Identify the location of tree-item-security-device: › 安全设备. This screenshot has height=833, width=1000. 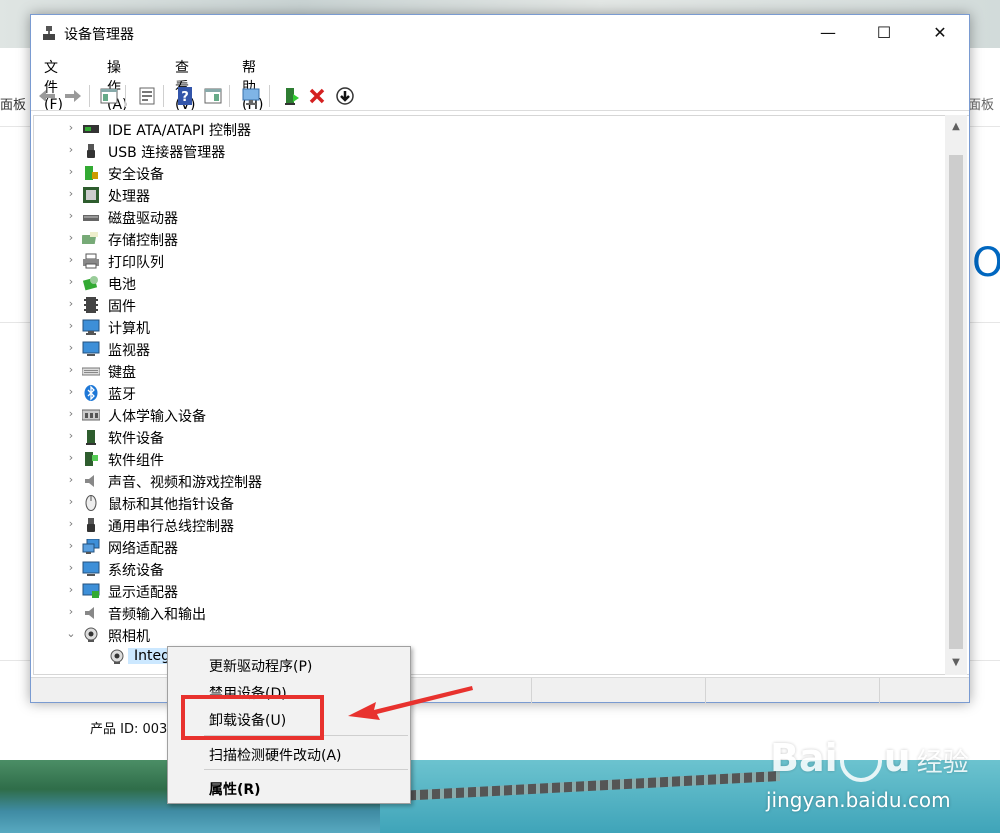
(490, 173).